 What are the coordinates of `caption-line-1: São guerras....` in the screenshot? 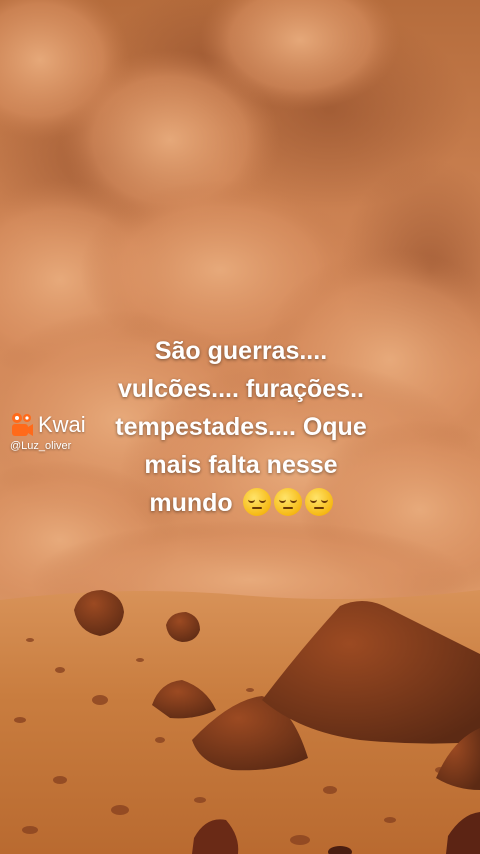 It's located at (241, 351).